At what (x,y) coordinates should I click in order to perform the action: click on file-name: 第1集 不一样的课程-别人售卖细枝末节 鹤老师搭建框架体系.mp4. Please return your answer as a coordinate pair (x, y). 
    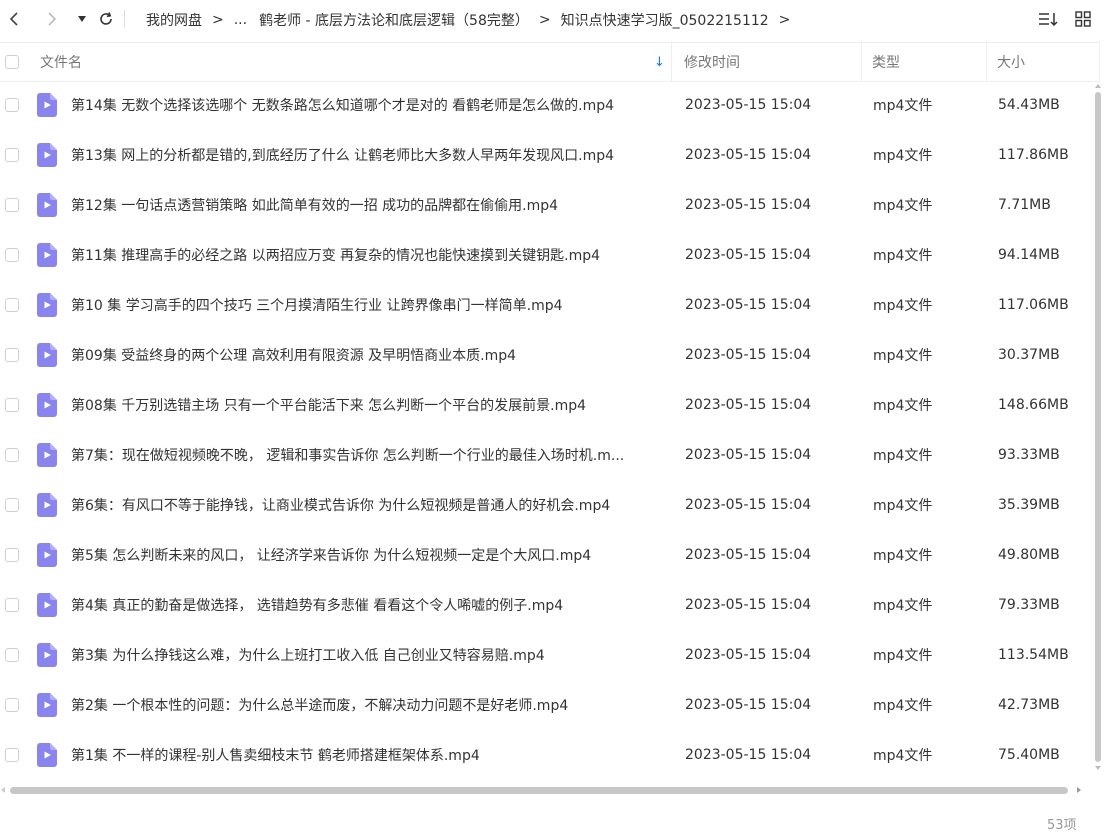
    Looking at the image, I should click on (371, 755).